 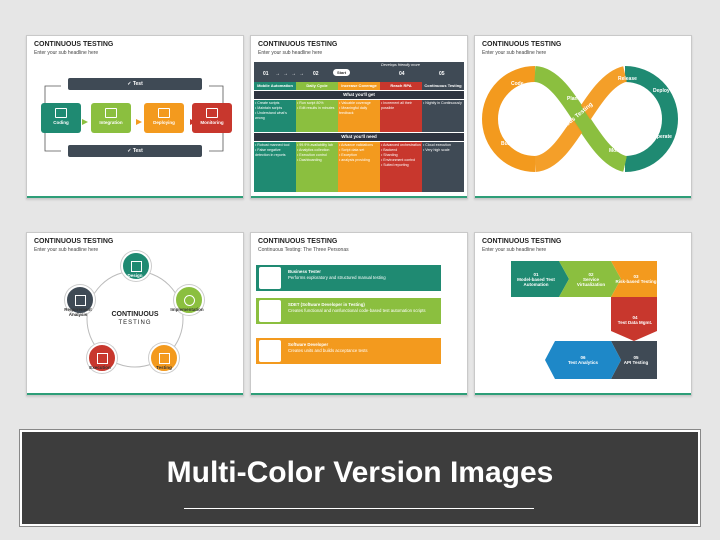 What do you see at coordinates (135, 275) in the screenshot?
I see `cycle-design-label: Design` at bounding box center [135, 275].